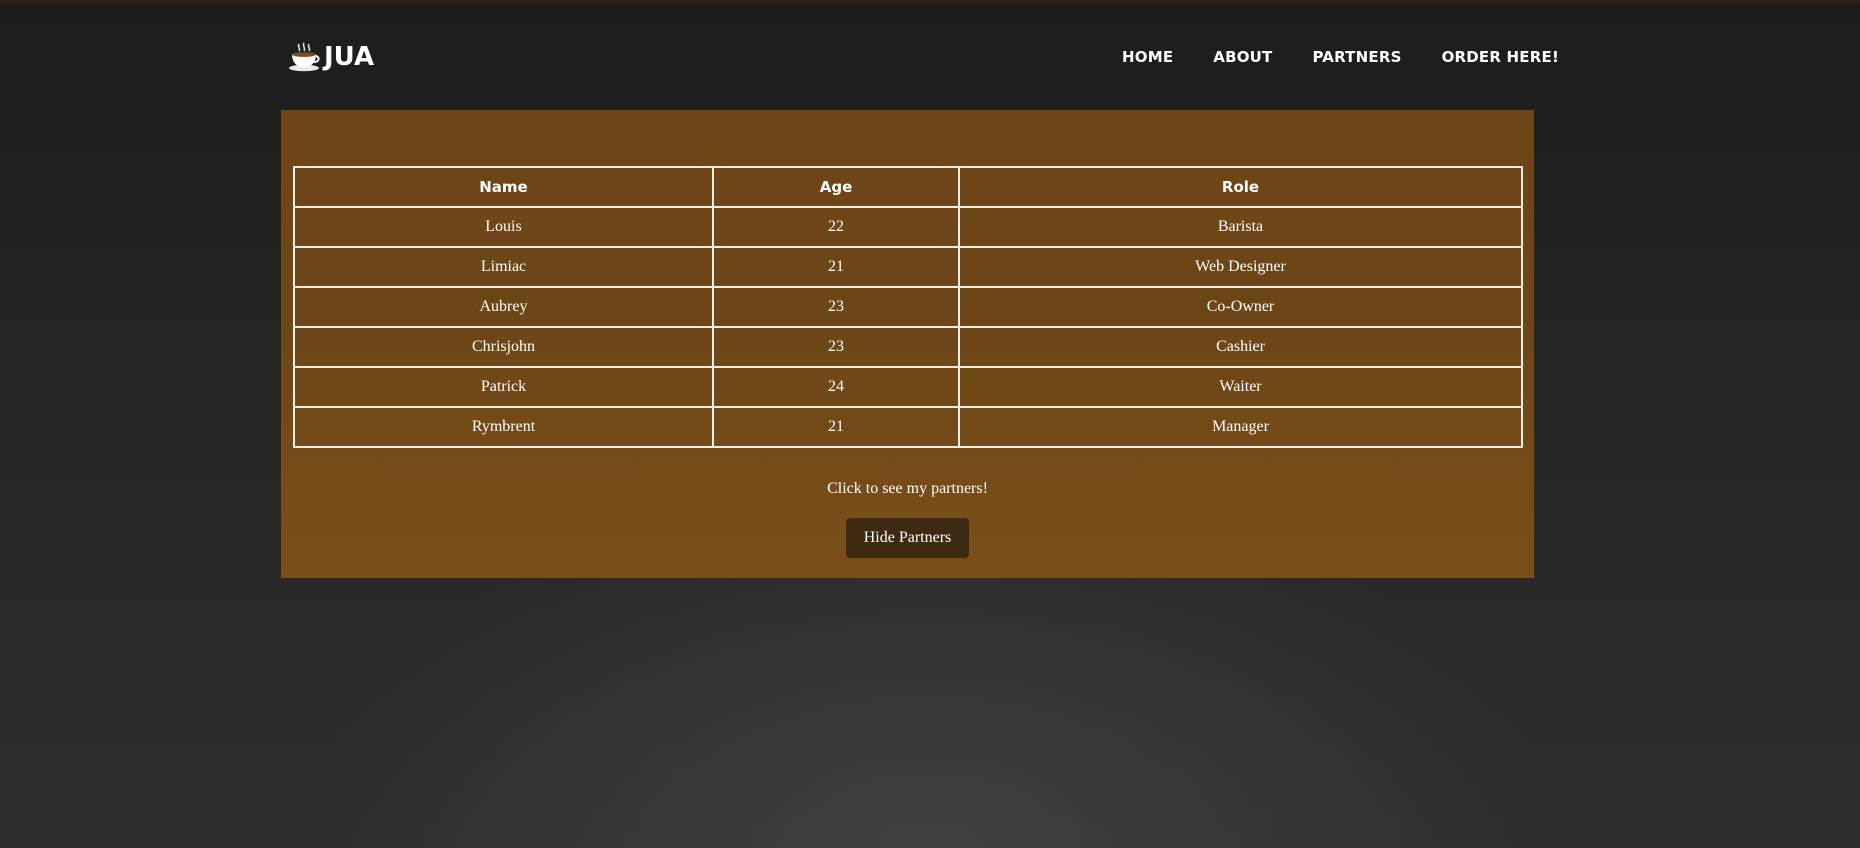 The image size is (1860, 848). I want to click on column-header-name: Name, so click(503, 187).